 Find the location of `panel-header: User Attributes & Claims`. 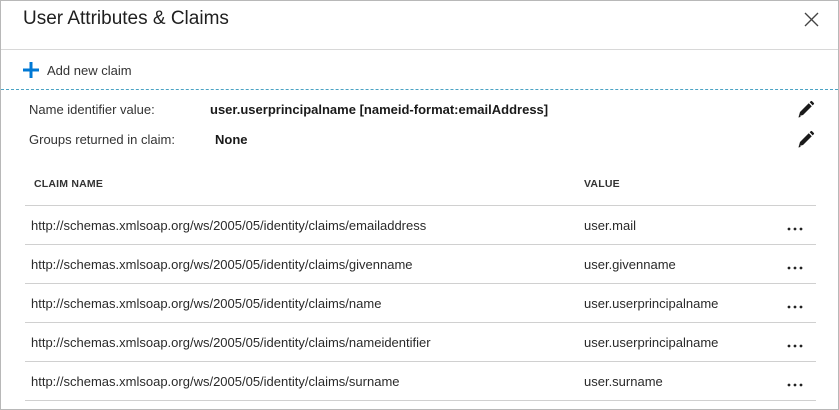

panel-header: User Attributes & Claims is located at coordinates (419, 25).